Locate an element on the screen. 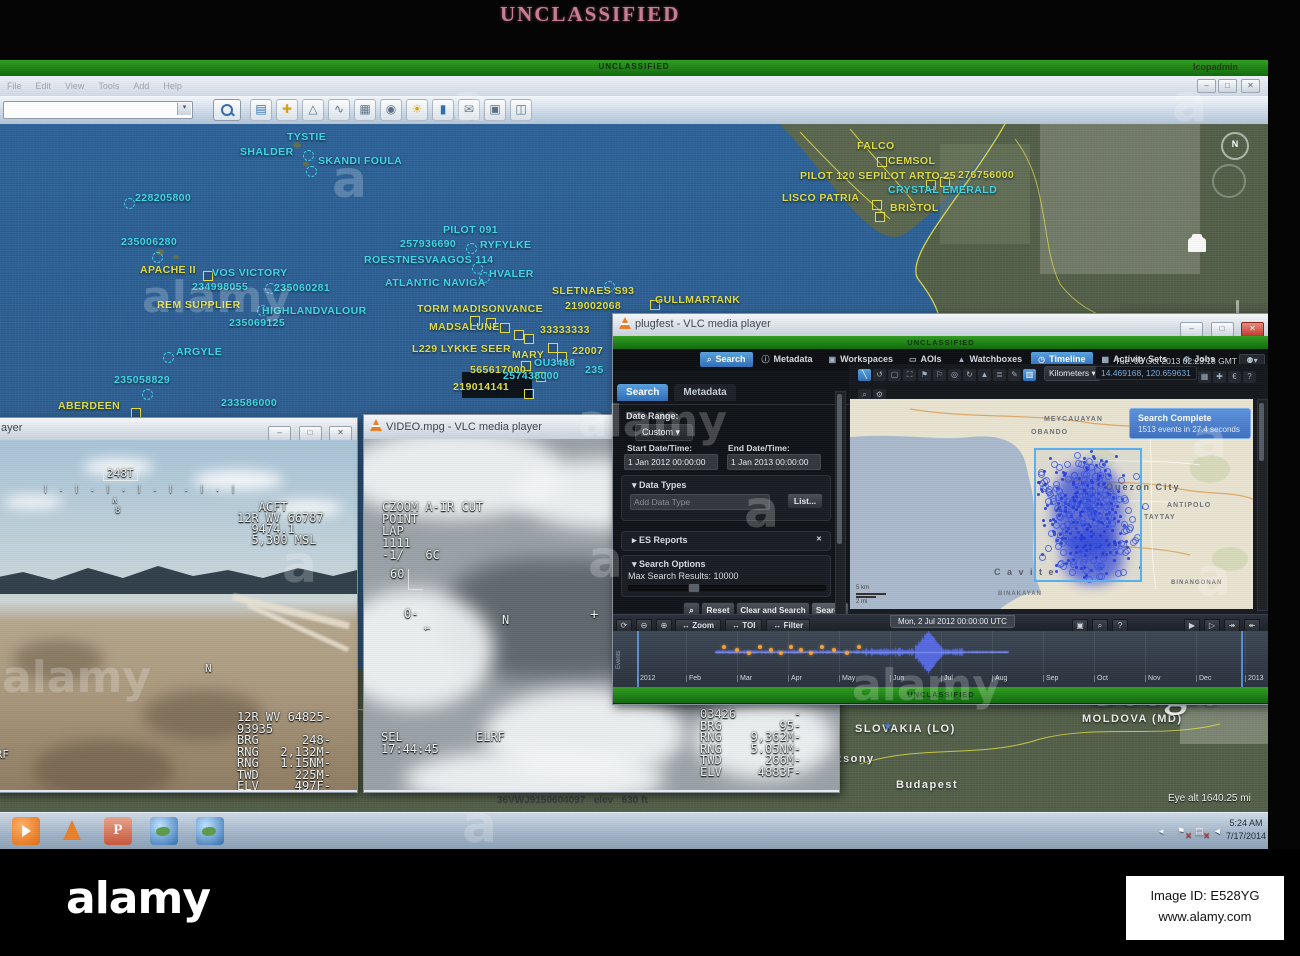 The width and height of the screenshot is (1300, 956). map-tool-icon-4: ⚑ is located at coordinates (924, 375).